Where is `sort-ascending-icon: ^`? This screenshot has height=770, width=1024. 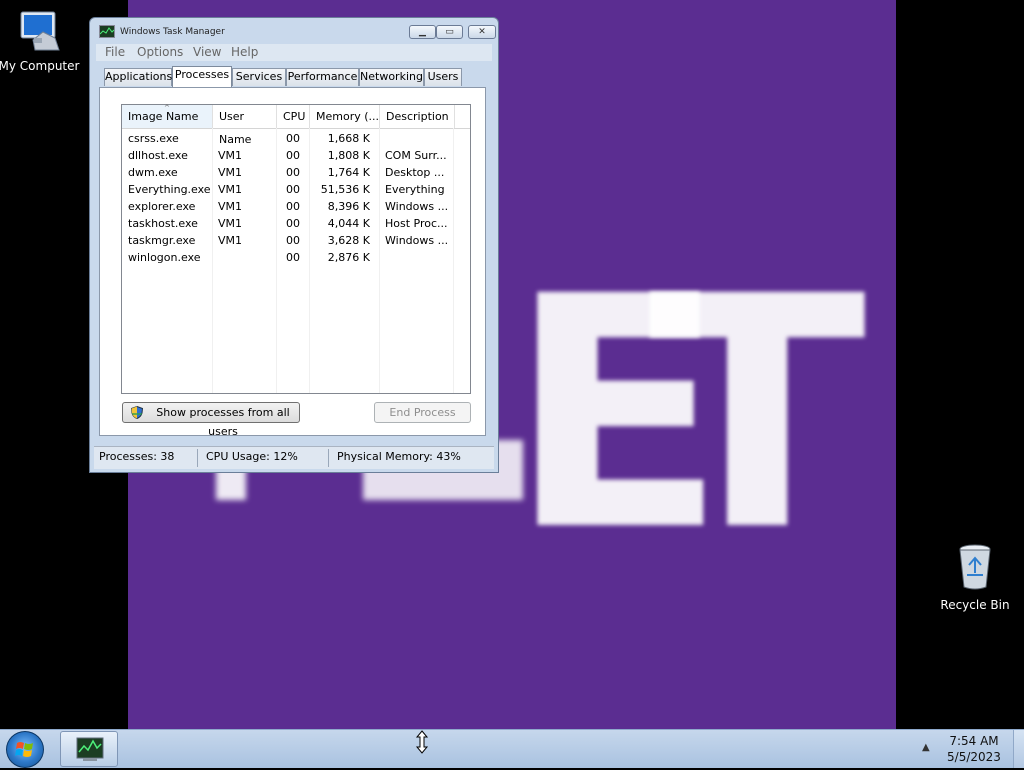
sort-ascending-icon: ^ is located at coordinates (167, 108).